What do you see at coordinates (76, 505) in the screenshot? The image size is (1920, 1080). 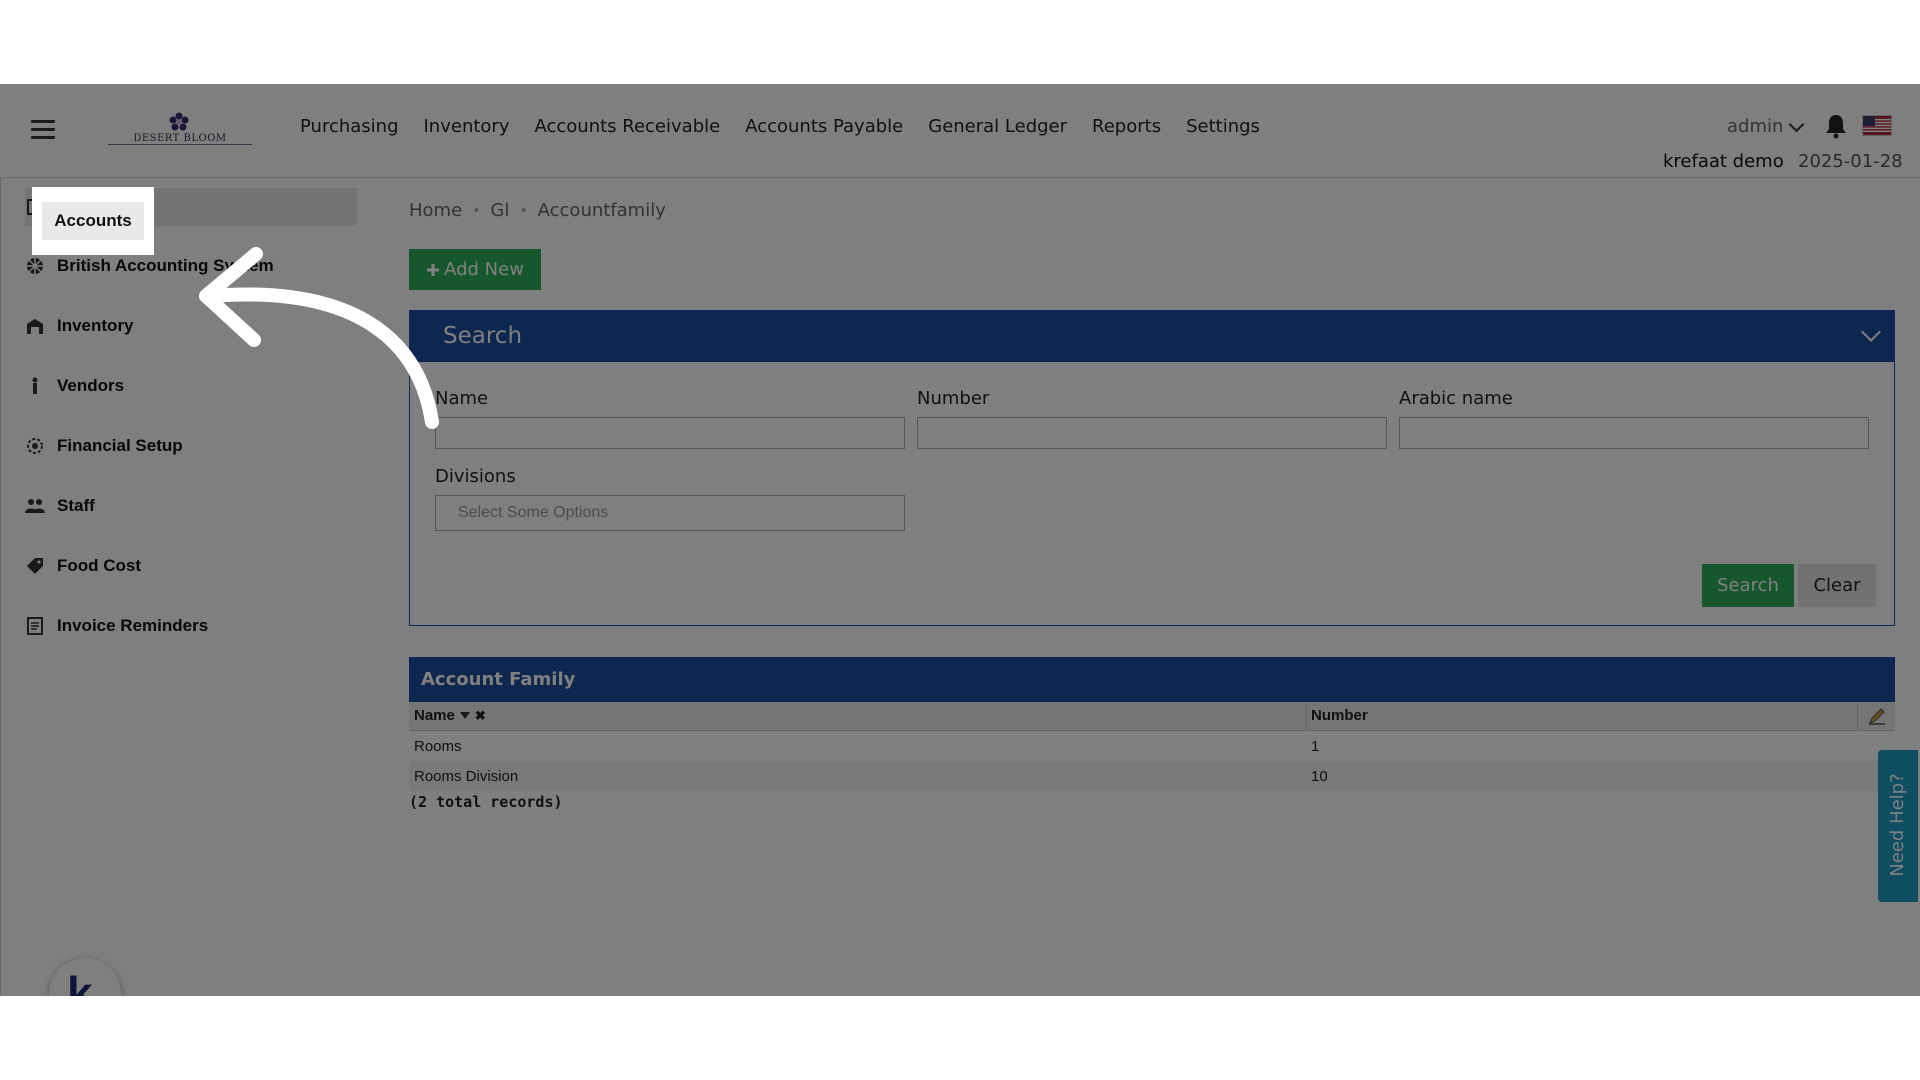 I see `sidebar-item-label: Staff` at bounding box center [76, 505].